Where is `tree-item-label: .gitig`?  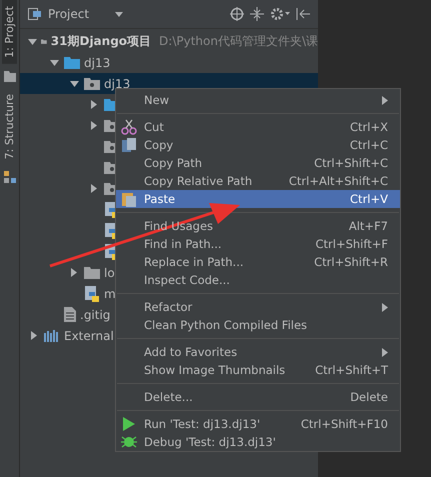 tree-item-label: .gitig is located at coordinates (95, 315).